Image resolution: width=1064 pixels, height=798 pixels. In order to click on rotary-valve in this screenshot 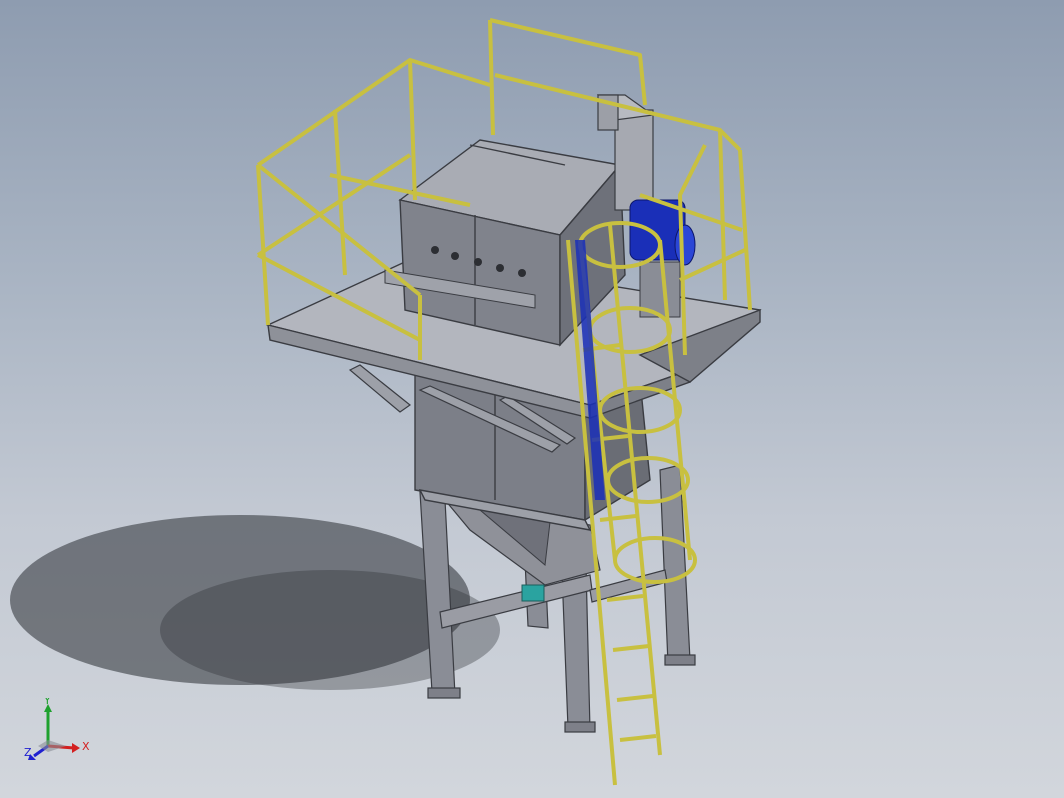, I will do `click(533, 593)`.